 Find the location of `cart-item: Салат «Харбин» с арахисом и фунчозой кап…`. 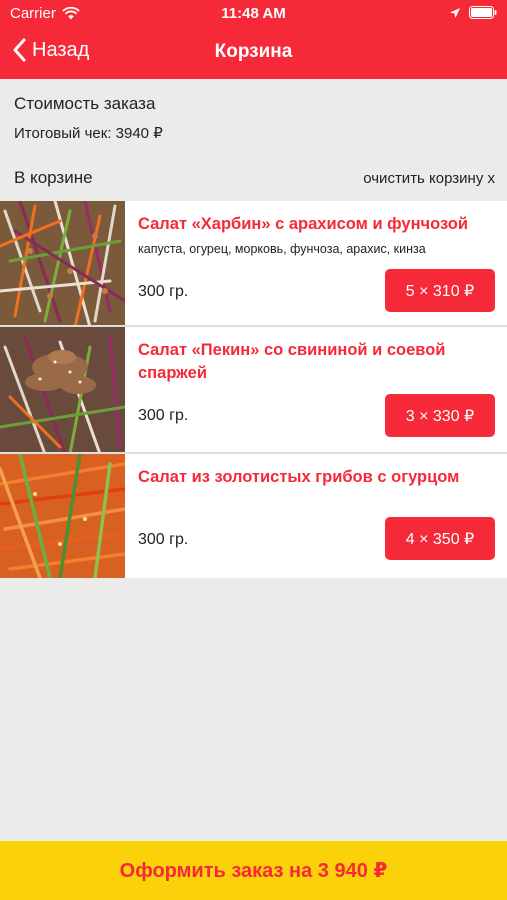

cart-item: Салат «Харбин» с арахисом и фунчозой кап… is located at coordinates (253, 264).